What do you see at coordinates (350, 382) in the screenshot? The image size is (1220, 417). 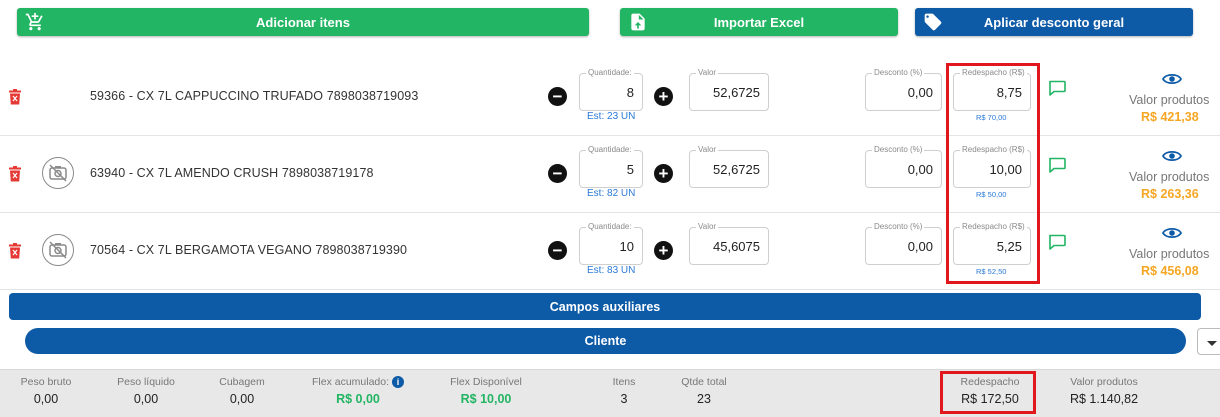 I see `flex-acumulado-label: Flex acumulado:` at bounding box center [350, 382].